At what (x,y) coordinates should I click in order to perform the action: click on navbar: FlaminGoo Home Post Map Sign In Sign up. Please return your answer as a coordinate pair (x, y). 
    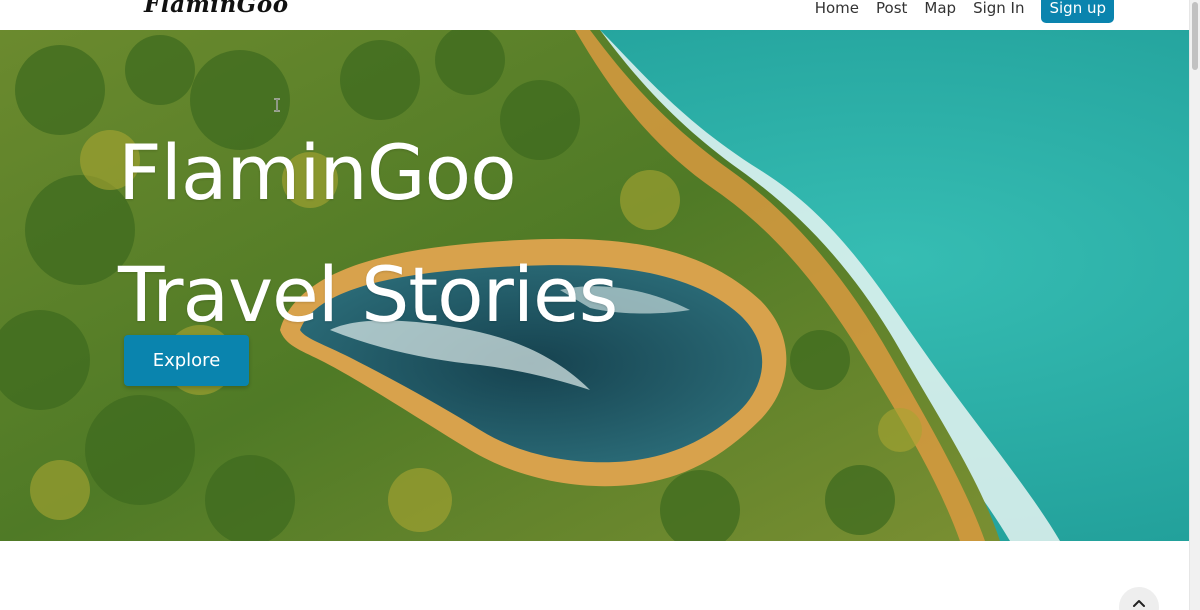
    Looking at the image, I should click on (595, 15).